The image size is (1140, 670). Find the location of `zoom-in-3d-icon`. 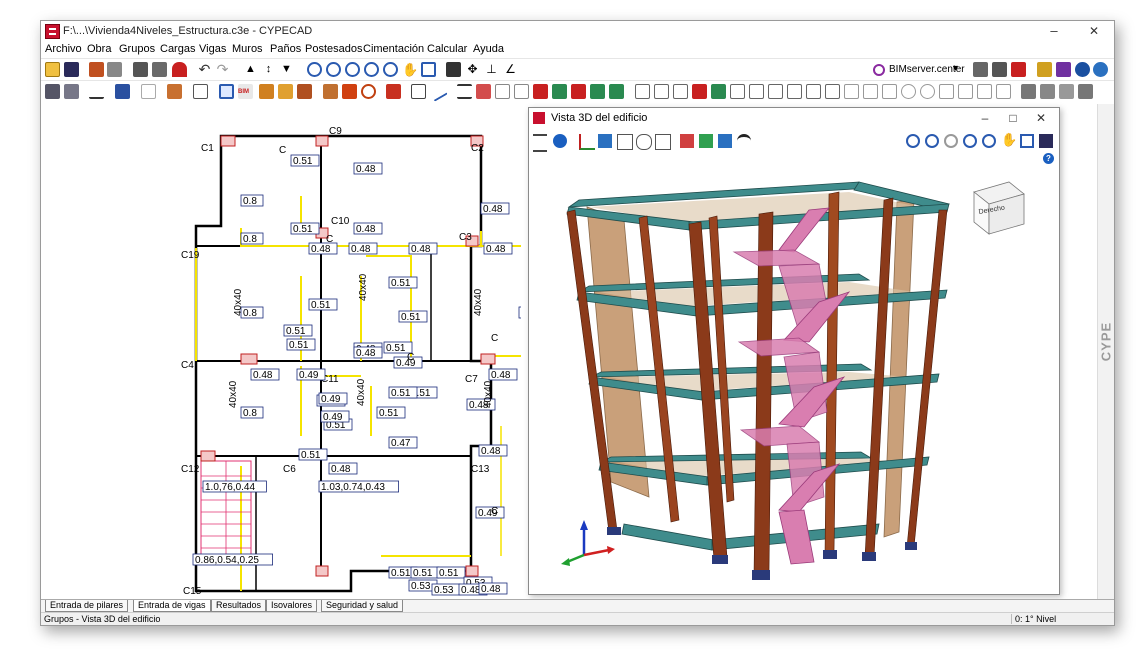

zoom-in-3d-icon is located at coordinates (951, 141).